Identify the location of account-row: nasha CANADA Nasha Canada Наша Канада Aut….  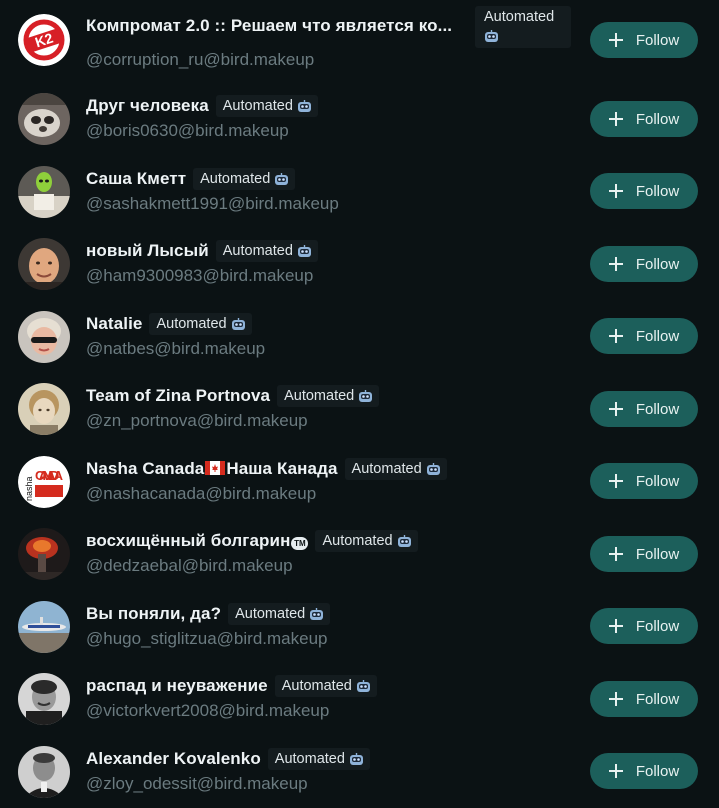
(359, 482).